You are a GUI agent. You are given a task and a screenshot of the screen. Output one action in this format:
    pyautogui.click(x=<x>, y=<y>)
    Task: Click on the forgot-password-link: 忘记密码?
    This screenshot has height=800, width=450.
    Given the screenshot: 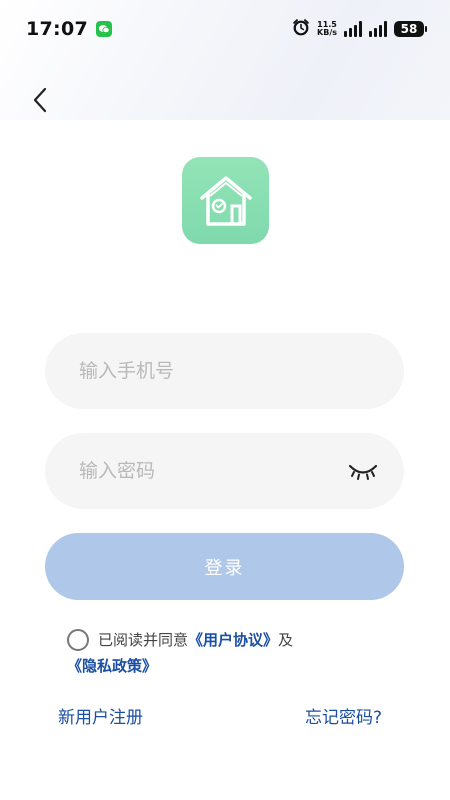 What is the action you would take?
    pyautogui.click(x=343, y=715)
    